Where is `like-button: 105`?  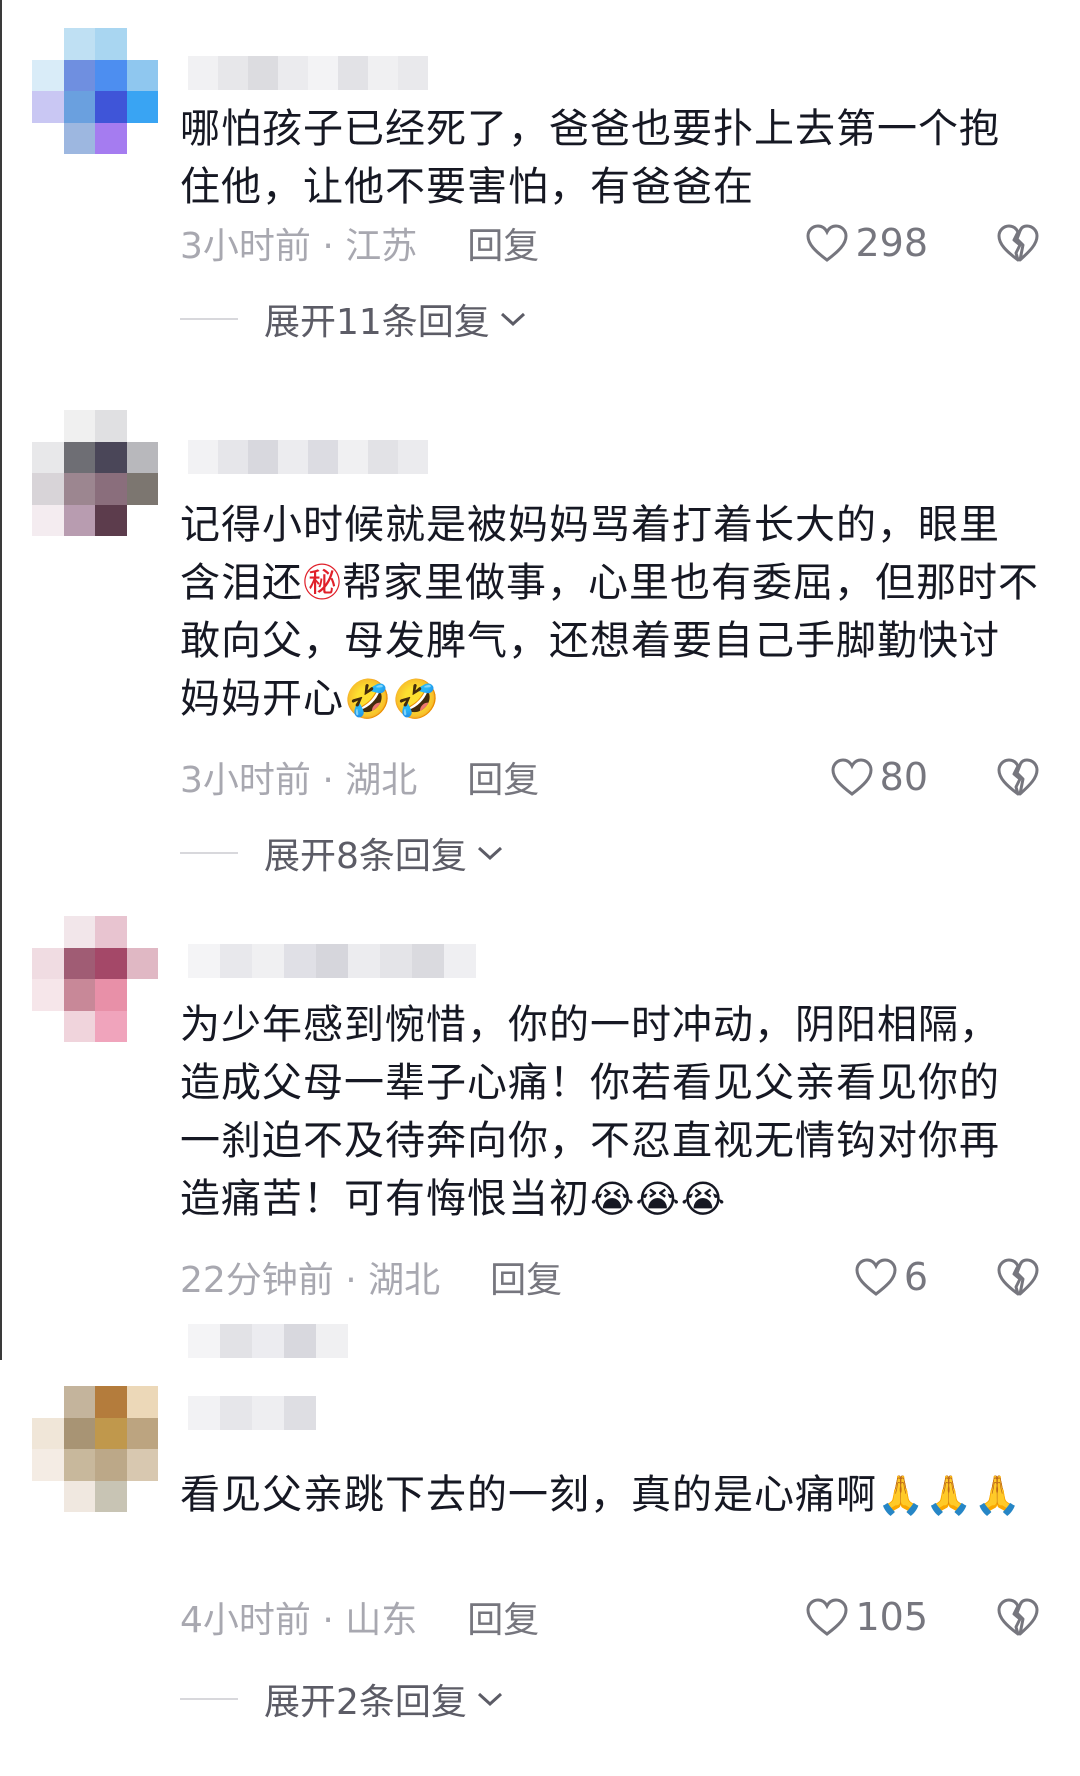
like-button: 105 is located at coordinates (866, 1617).